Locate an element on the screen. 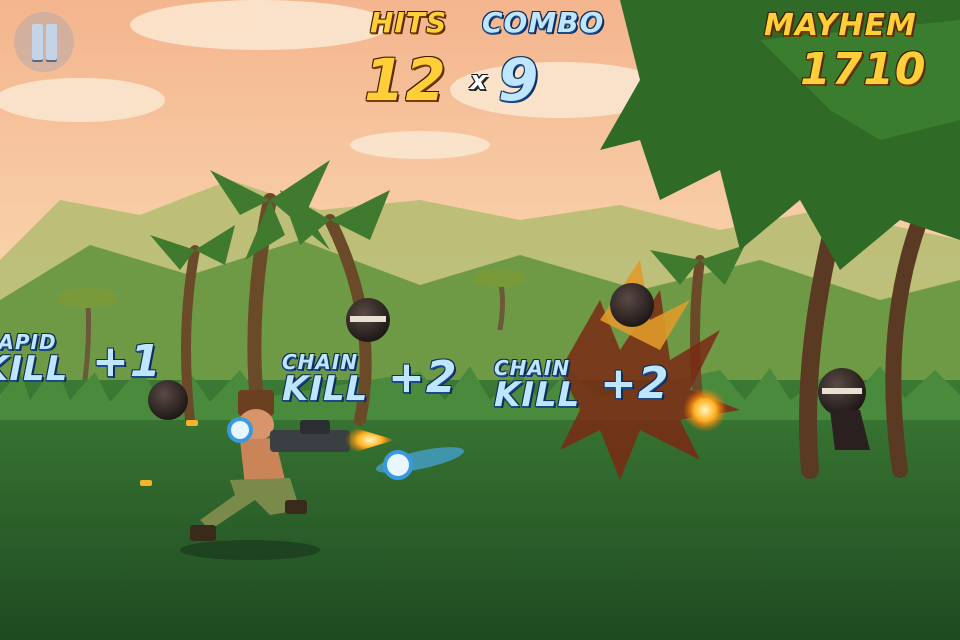 This screenshot has height=640, width=960. mayhem-label: MAYHEM is located at coordinates (840, 25).